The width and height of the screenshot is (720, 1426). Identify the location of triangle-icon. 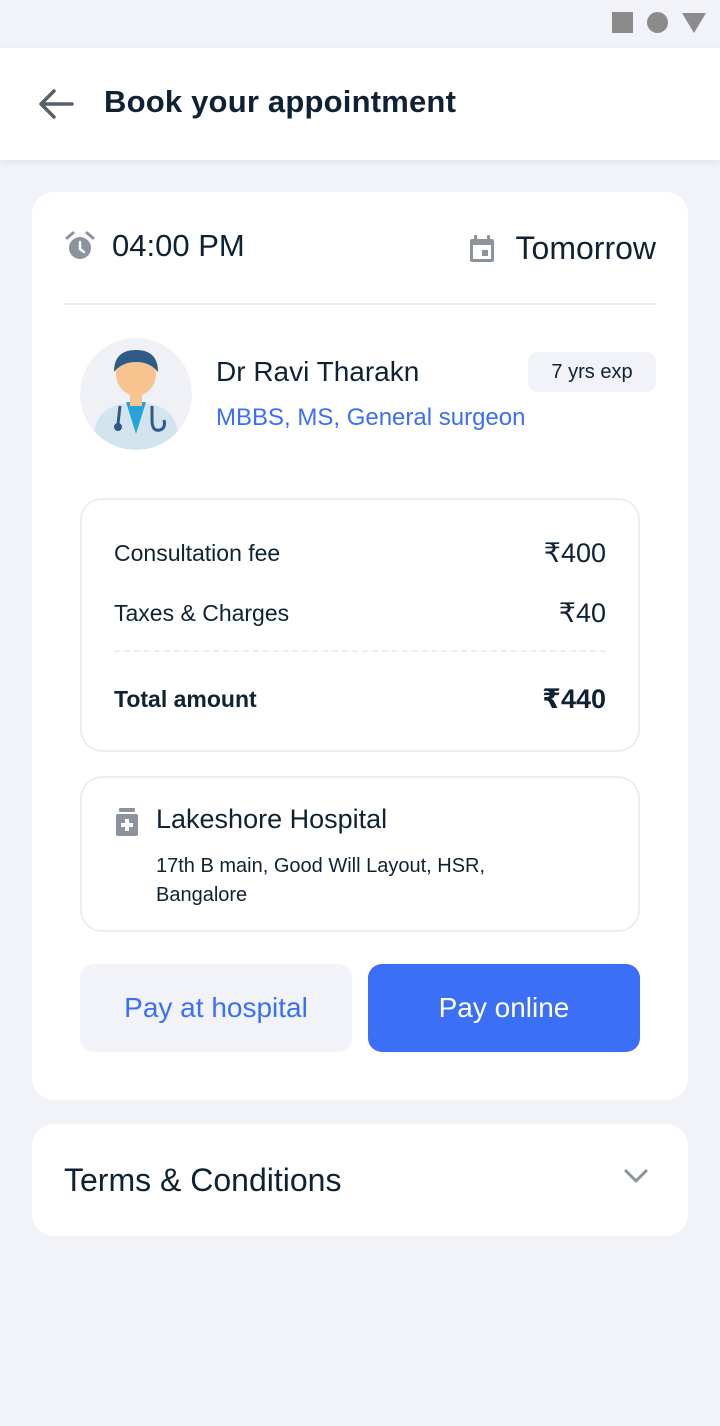
(694, 22).